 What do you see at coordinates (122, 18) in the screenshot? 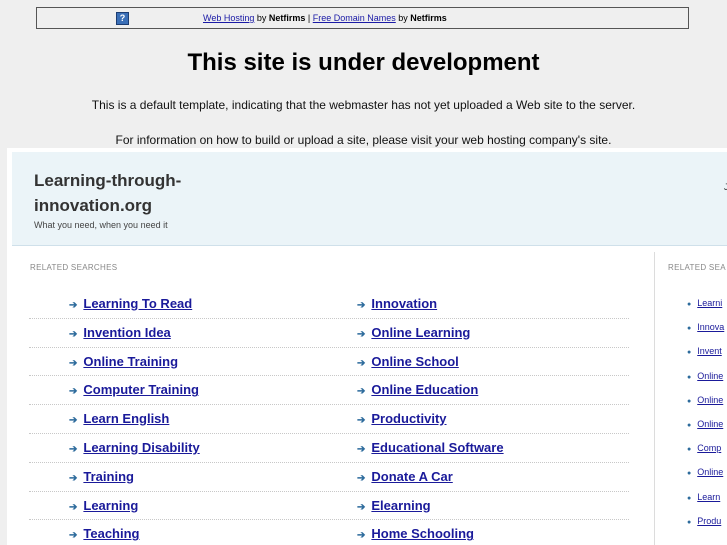
I see `question-icon: ?` at bounding box center [122, 18].